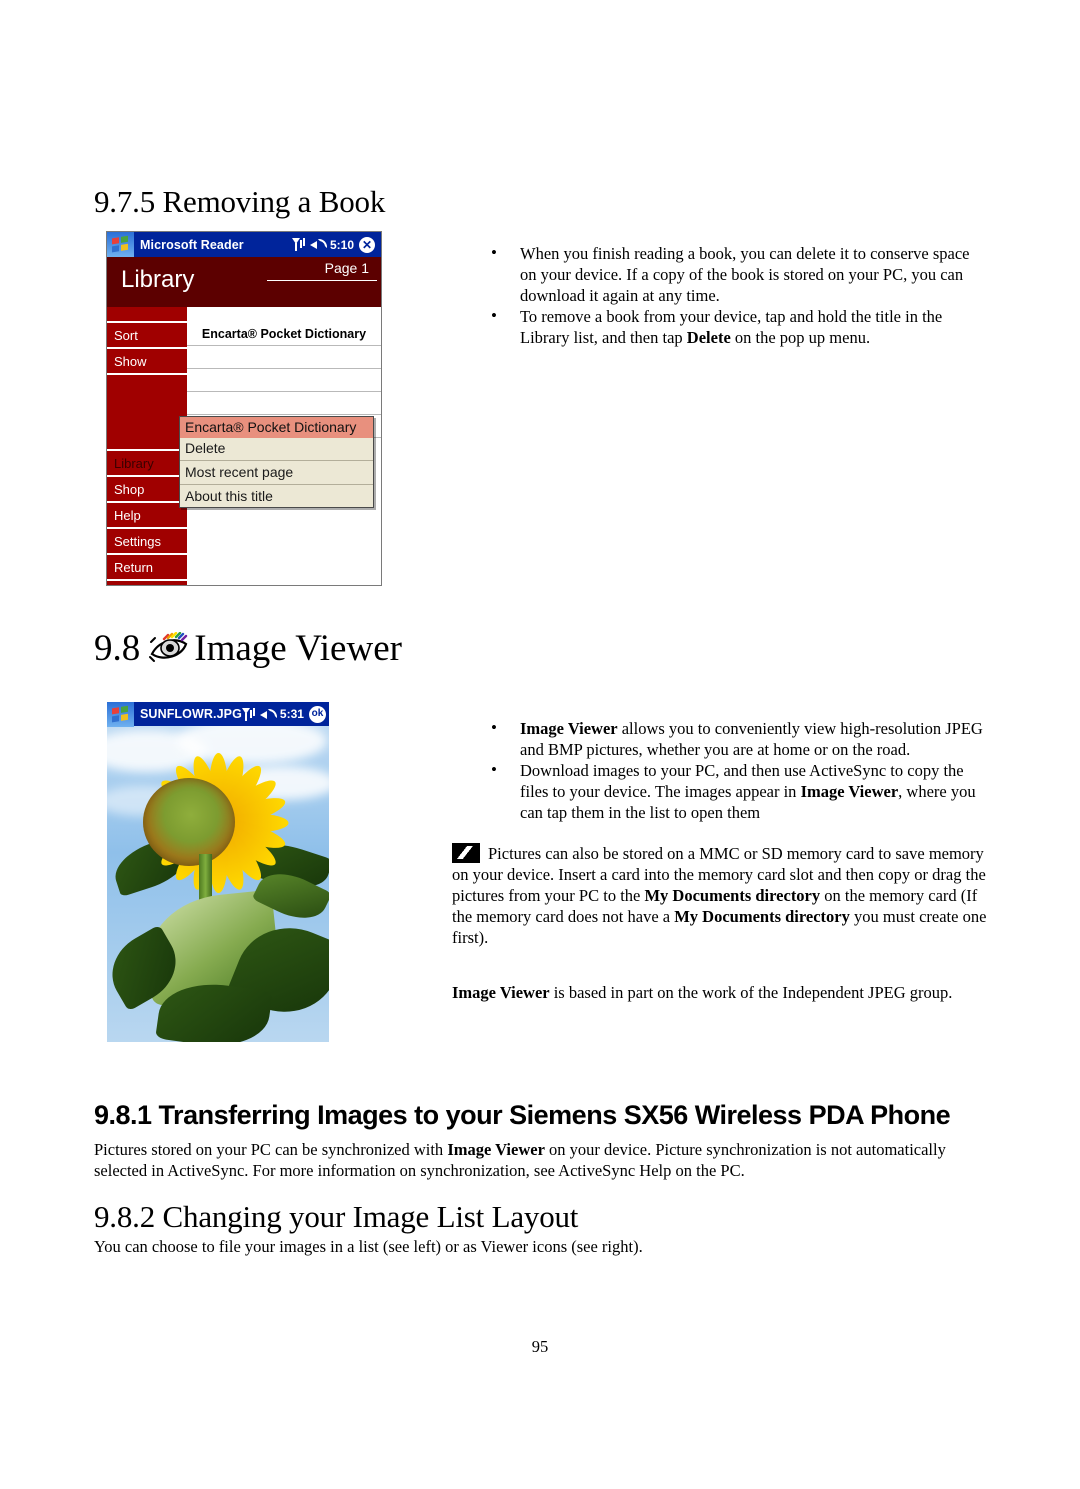  What do you see at coordinates (147, 568) in the screenshot?
I see `sidebar-item-return: Return` at bounding box center [147, 568].